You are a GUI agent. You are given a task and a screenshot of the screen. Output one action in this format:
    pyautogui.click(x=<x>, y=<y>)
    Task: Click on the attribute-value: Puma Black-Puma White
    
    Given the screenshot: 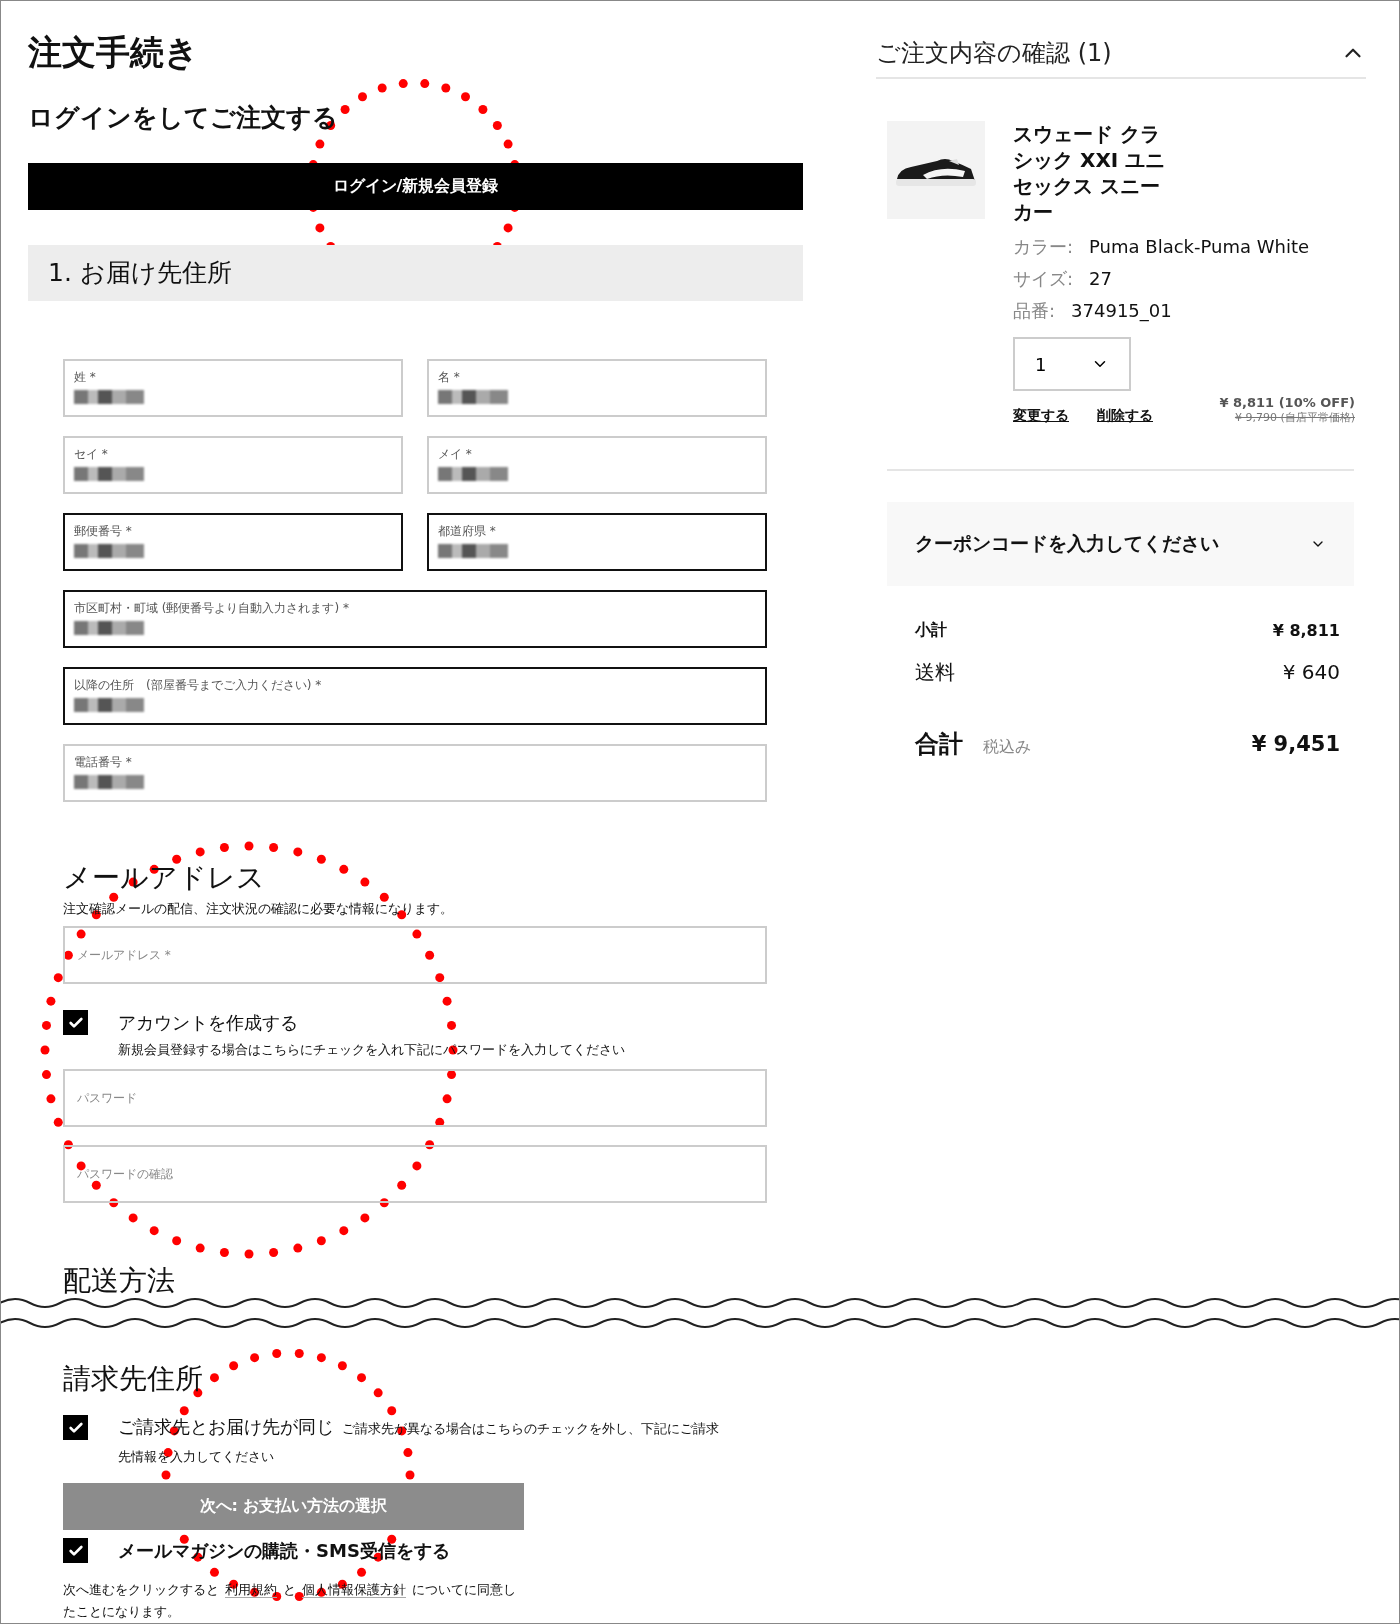 What is the action you would take?
    pyautogui.click(x=1199, y=247)
    